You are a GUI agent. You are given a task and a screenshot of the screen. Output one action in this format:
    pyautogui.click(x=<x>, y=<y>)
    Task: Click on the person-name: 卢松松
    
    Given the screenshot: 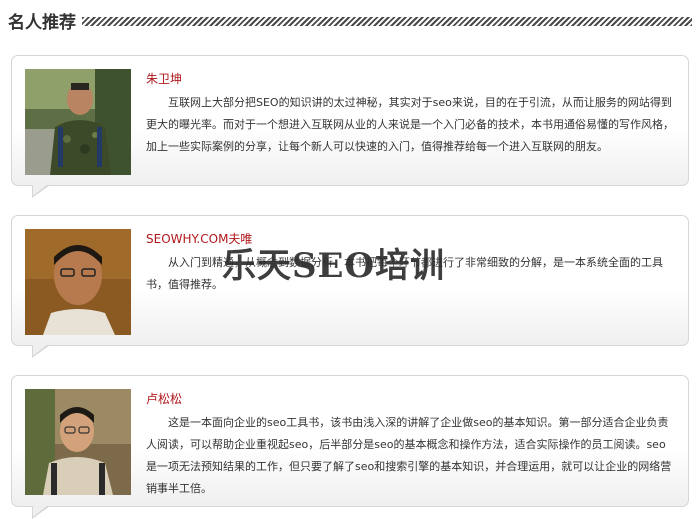 What is the action you would take?
    pyautogui.click(x=164, y=399)
    